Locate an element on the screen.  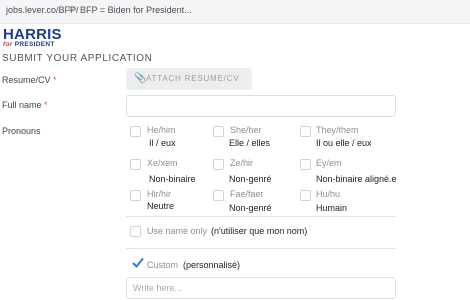
back-arrow-icon: ⇦ is located at coordinates (72, 9).